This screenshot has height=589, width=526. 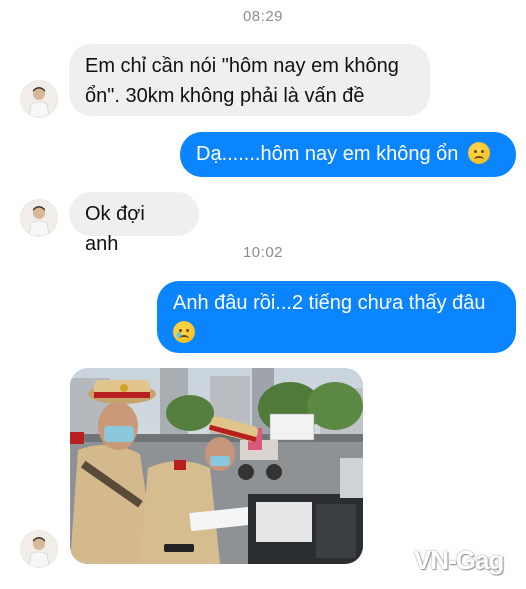 I want to click on message-text-line: Em chỉ cần nói "hôm nay em không, so click(x=242, y=66).